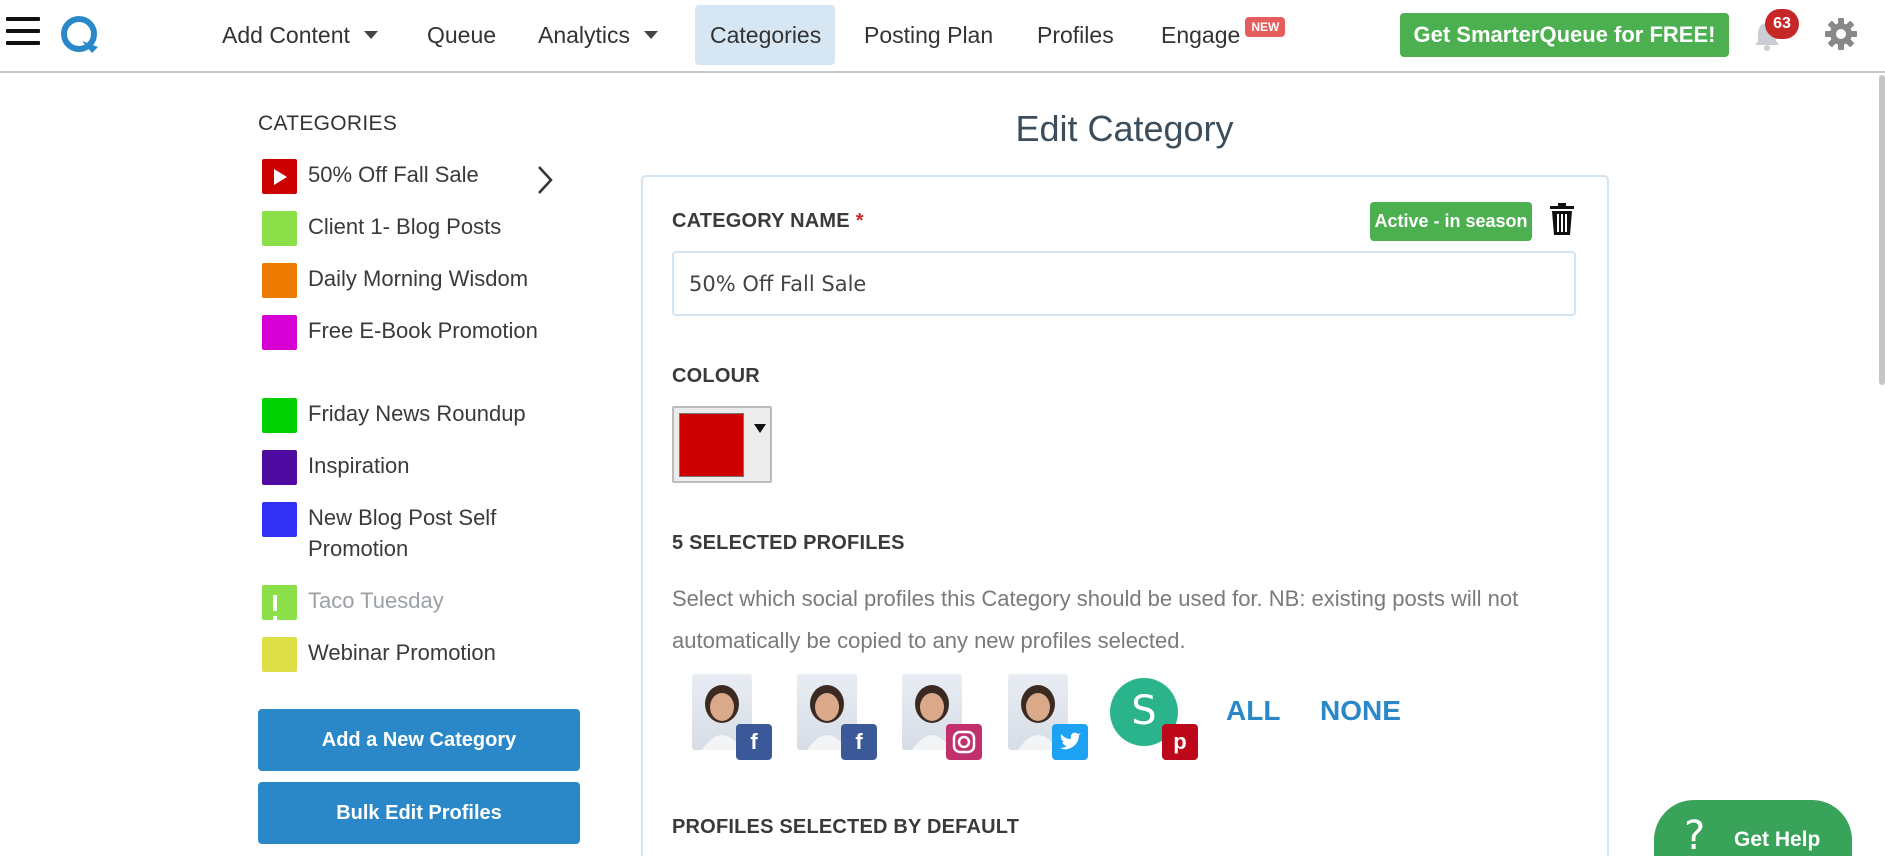  I want to click on category-label: Daily Morning Wisdom, so click(418, 278).